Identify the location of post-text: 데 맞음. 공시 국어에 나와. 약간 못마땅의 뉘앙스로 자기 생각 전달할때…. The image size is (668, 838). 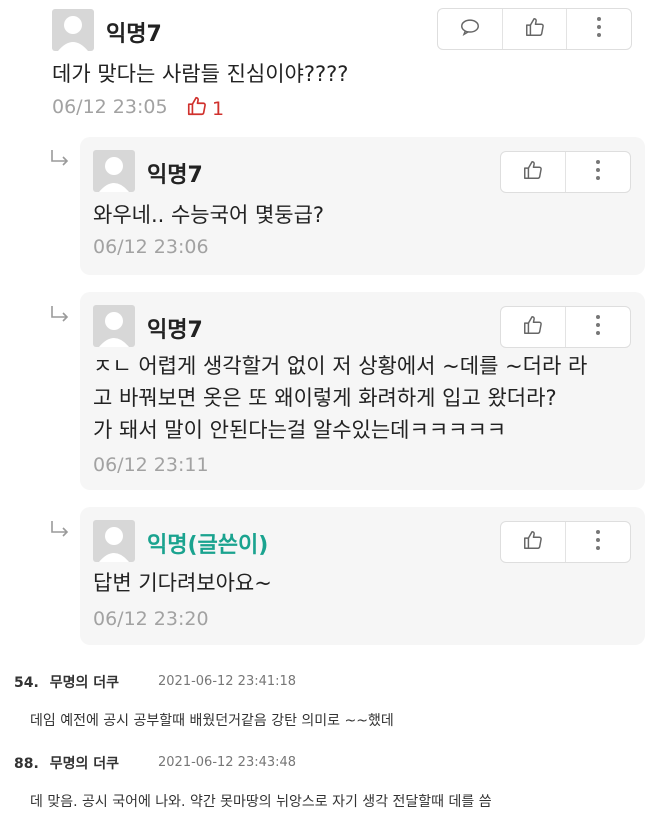
(261, 802).